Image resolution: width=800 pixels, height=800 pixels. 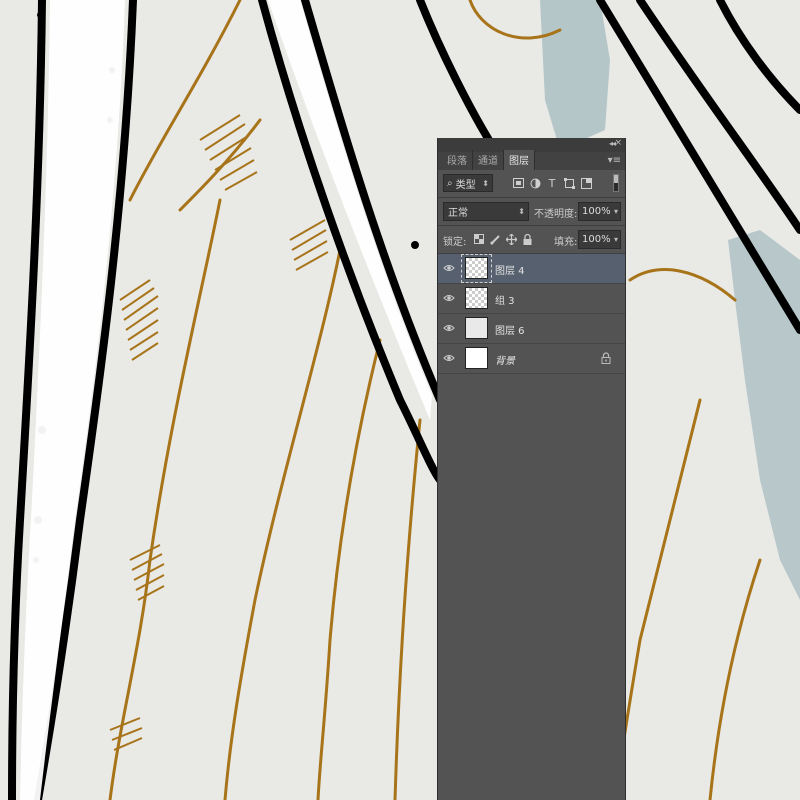 I want to click on shape-filter-icon, so click(x=569, y=183).